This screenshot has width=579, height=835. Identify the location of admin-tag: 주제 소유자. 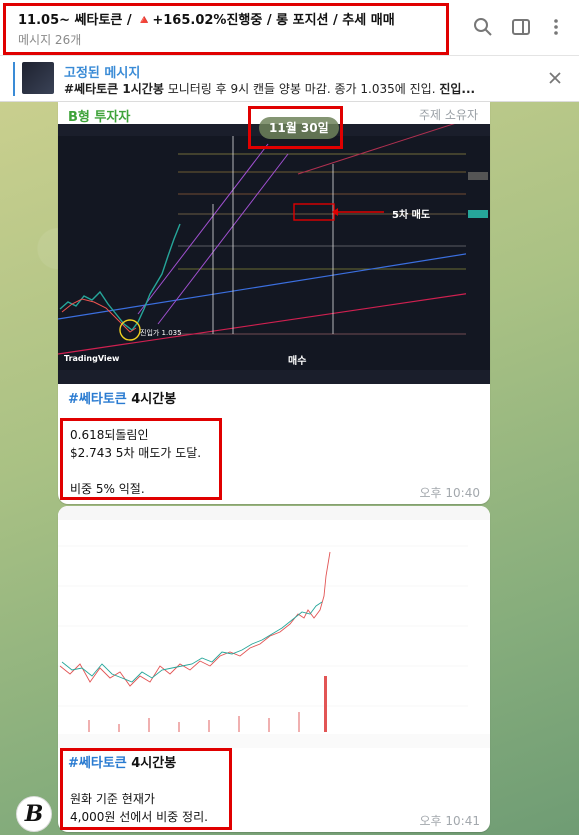
(448, 115).